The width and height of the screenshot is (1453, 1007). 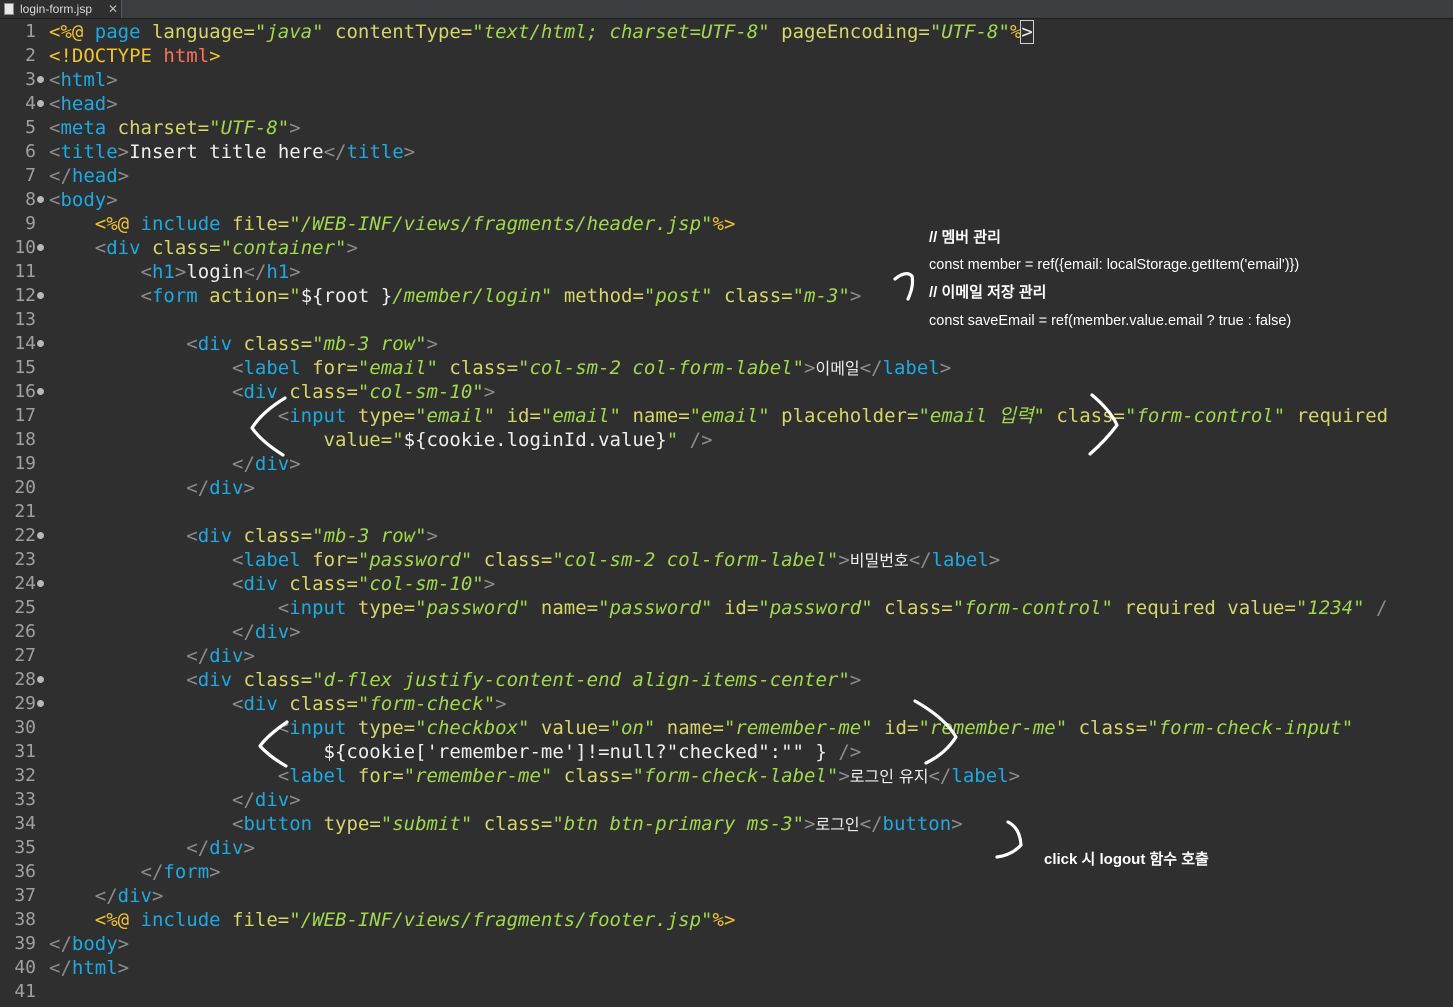 I want to click on handwritten-mark-line12, so click(x=904, y=286).